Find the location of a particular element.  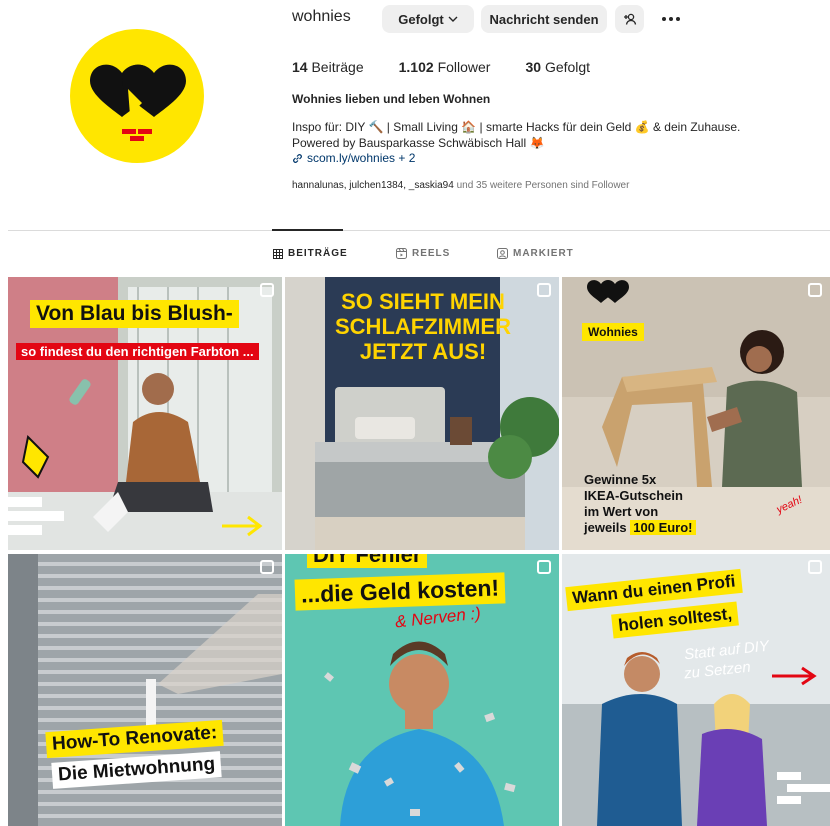

post-title-cut: DIY Fehler is located at coordinates (367, 561).